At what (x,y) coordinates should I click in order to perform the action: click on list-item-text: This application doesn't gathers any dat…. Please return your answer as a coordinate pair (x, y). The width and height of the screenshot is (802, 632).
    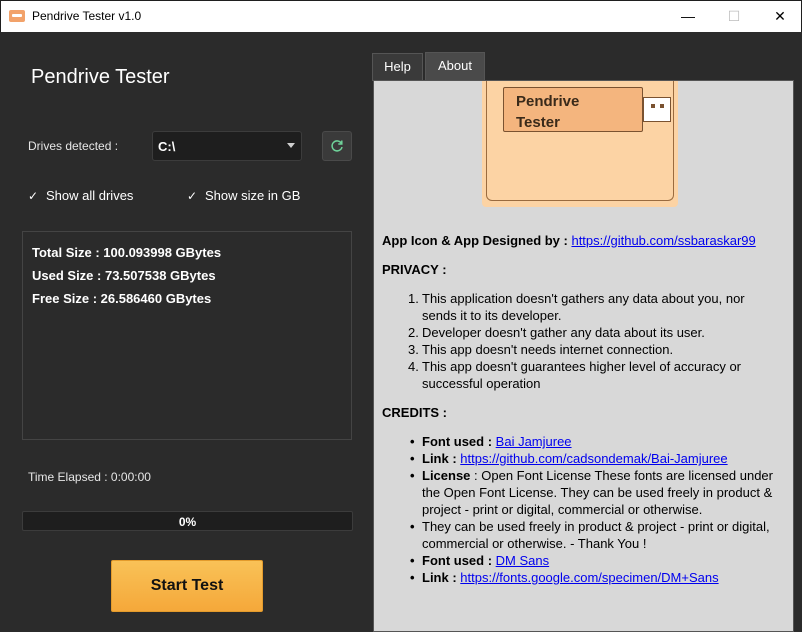
    Looking at the image, I should click on (583, 307).